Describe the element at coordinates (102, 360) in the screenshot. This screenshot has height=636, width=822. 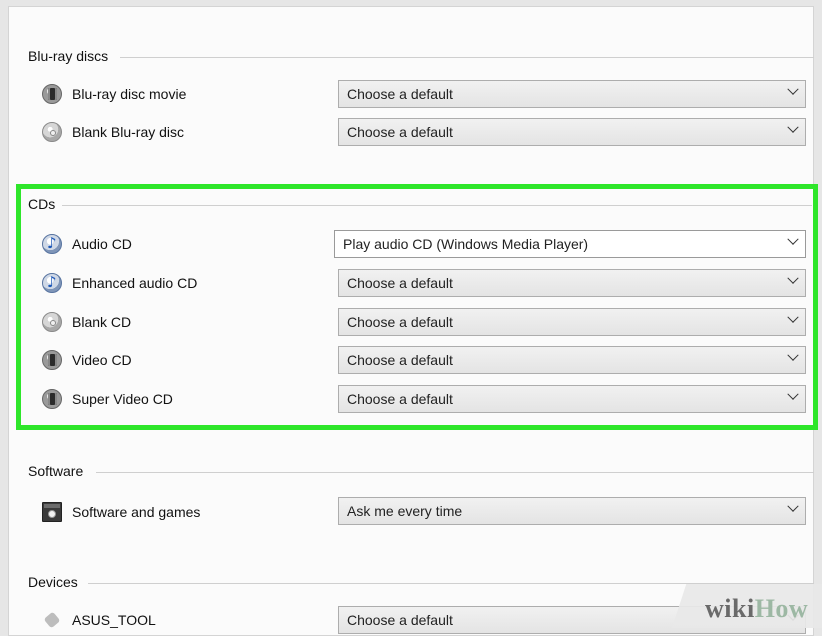
I see `row-label-text: Video CD` at that location.